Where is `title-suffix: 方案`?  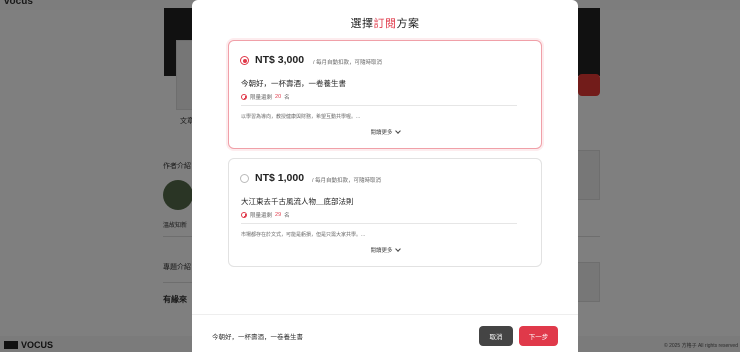 title-suffix: 方案 is located at coordinates (408, 24).